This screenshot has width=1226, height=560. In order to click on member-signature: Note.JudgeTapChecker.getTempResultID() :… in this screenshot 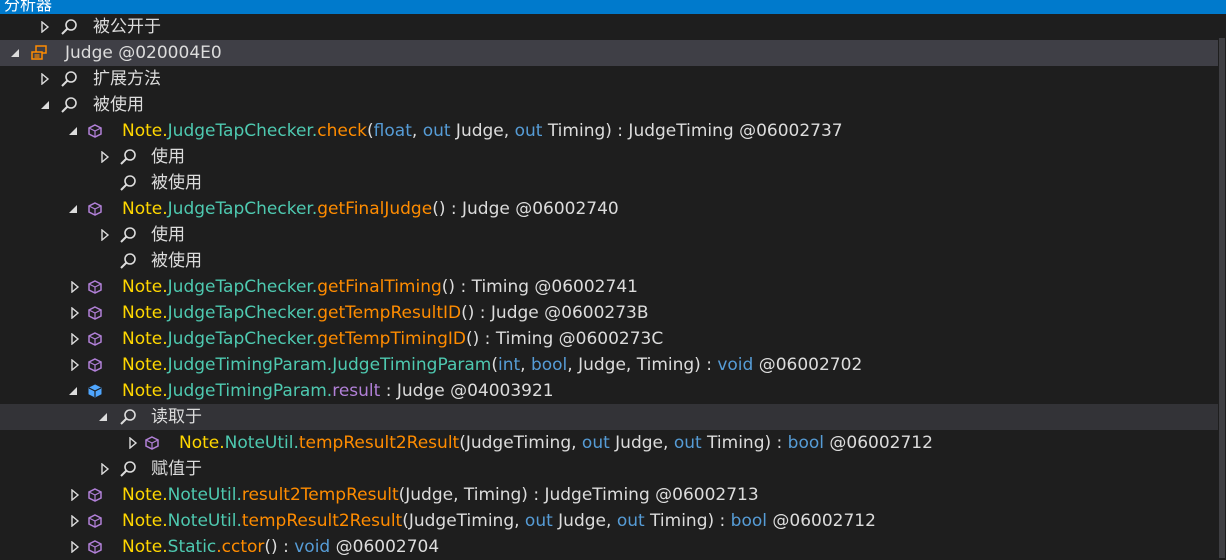, I will do `click(385, 313)`.